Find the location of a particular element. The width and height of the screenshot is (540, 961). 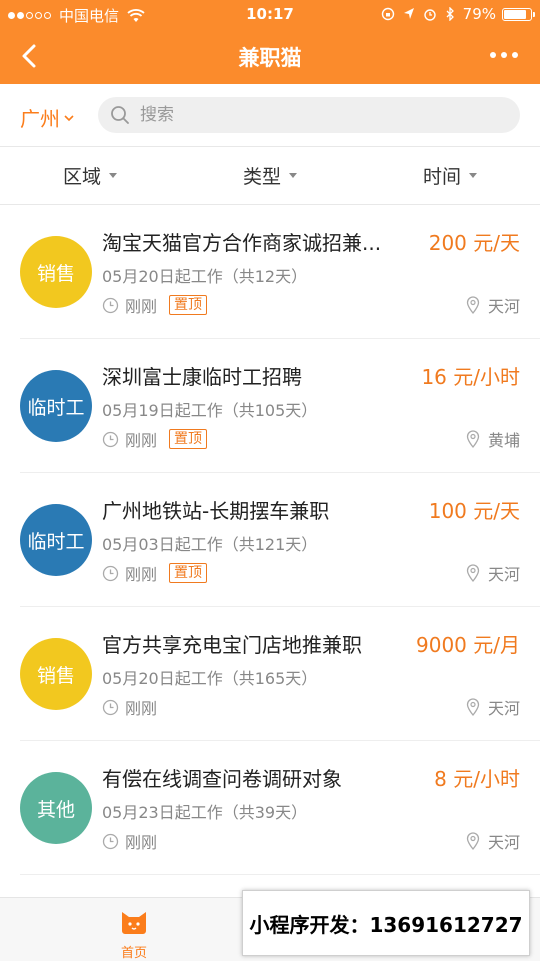

city-label: 广州 is located at coordinates (40, 119).